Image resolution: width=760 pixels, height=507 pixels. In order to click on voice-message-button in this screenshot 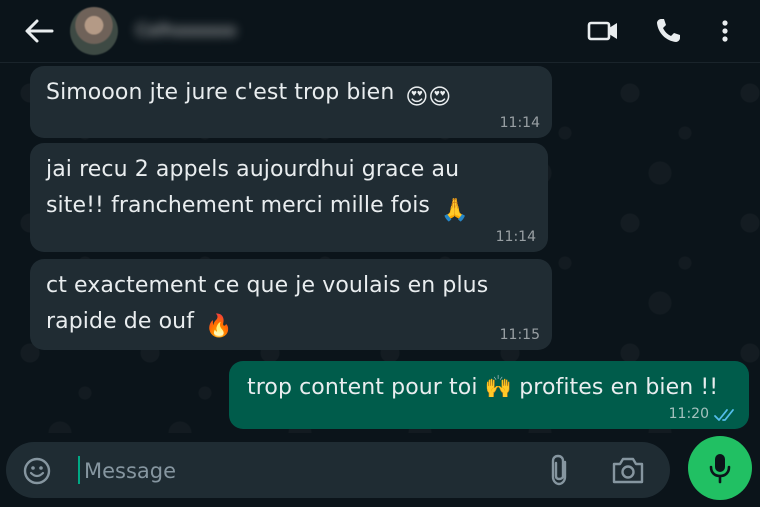, I will do `click(720, 468)`.